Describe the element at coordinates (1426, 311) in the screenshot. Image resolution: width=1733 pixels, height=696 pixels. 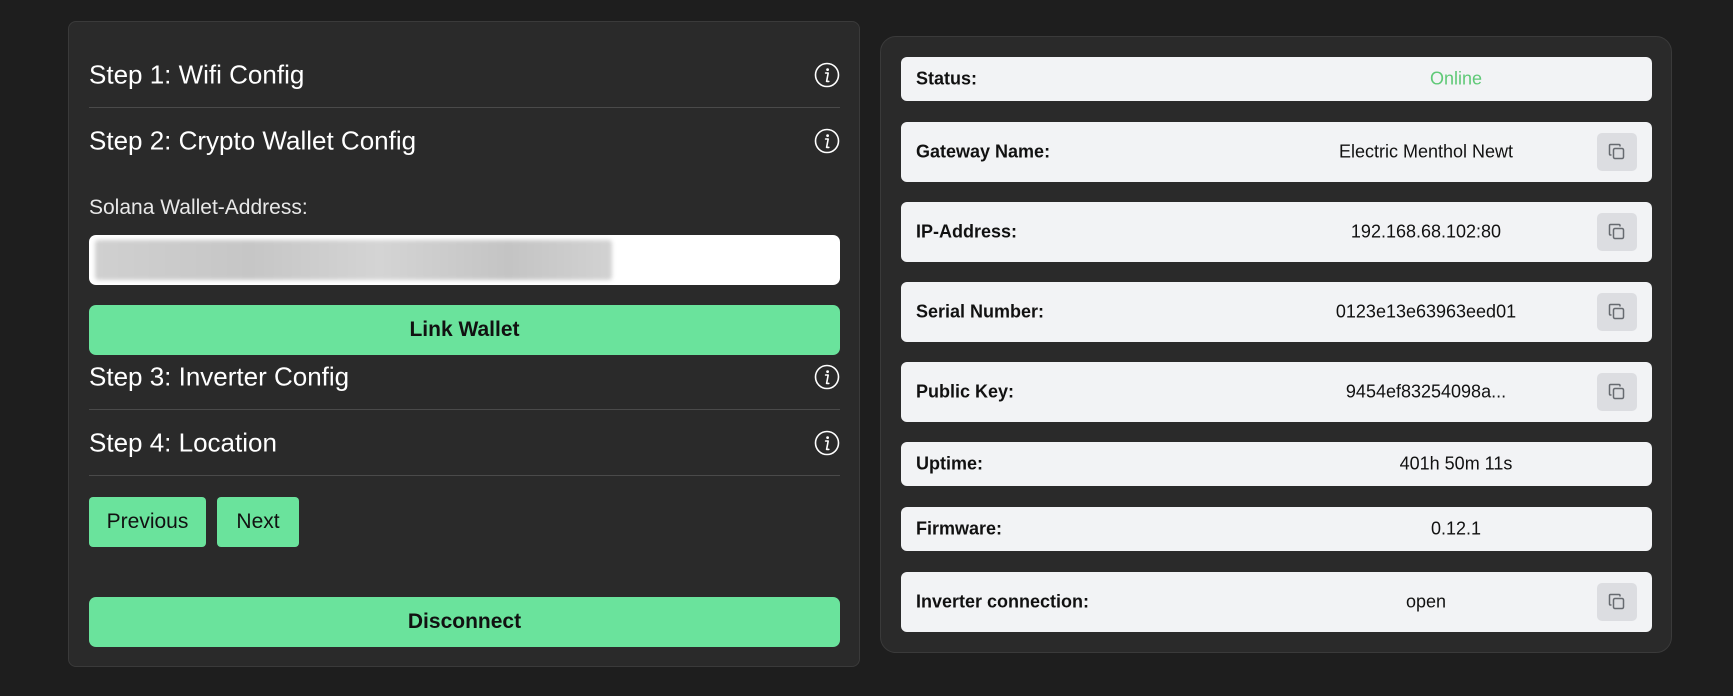
I see `serial-number-value: 0123e13e63963eed01` at that location.